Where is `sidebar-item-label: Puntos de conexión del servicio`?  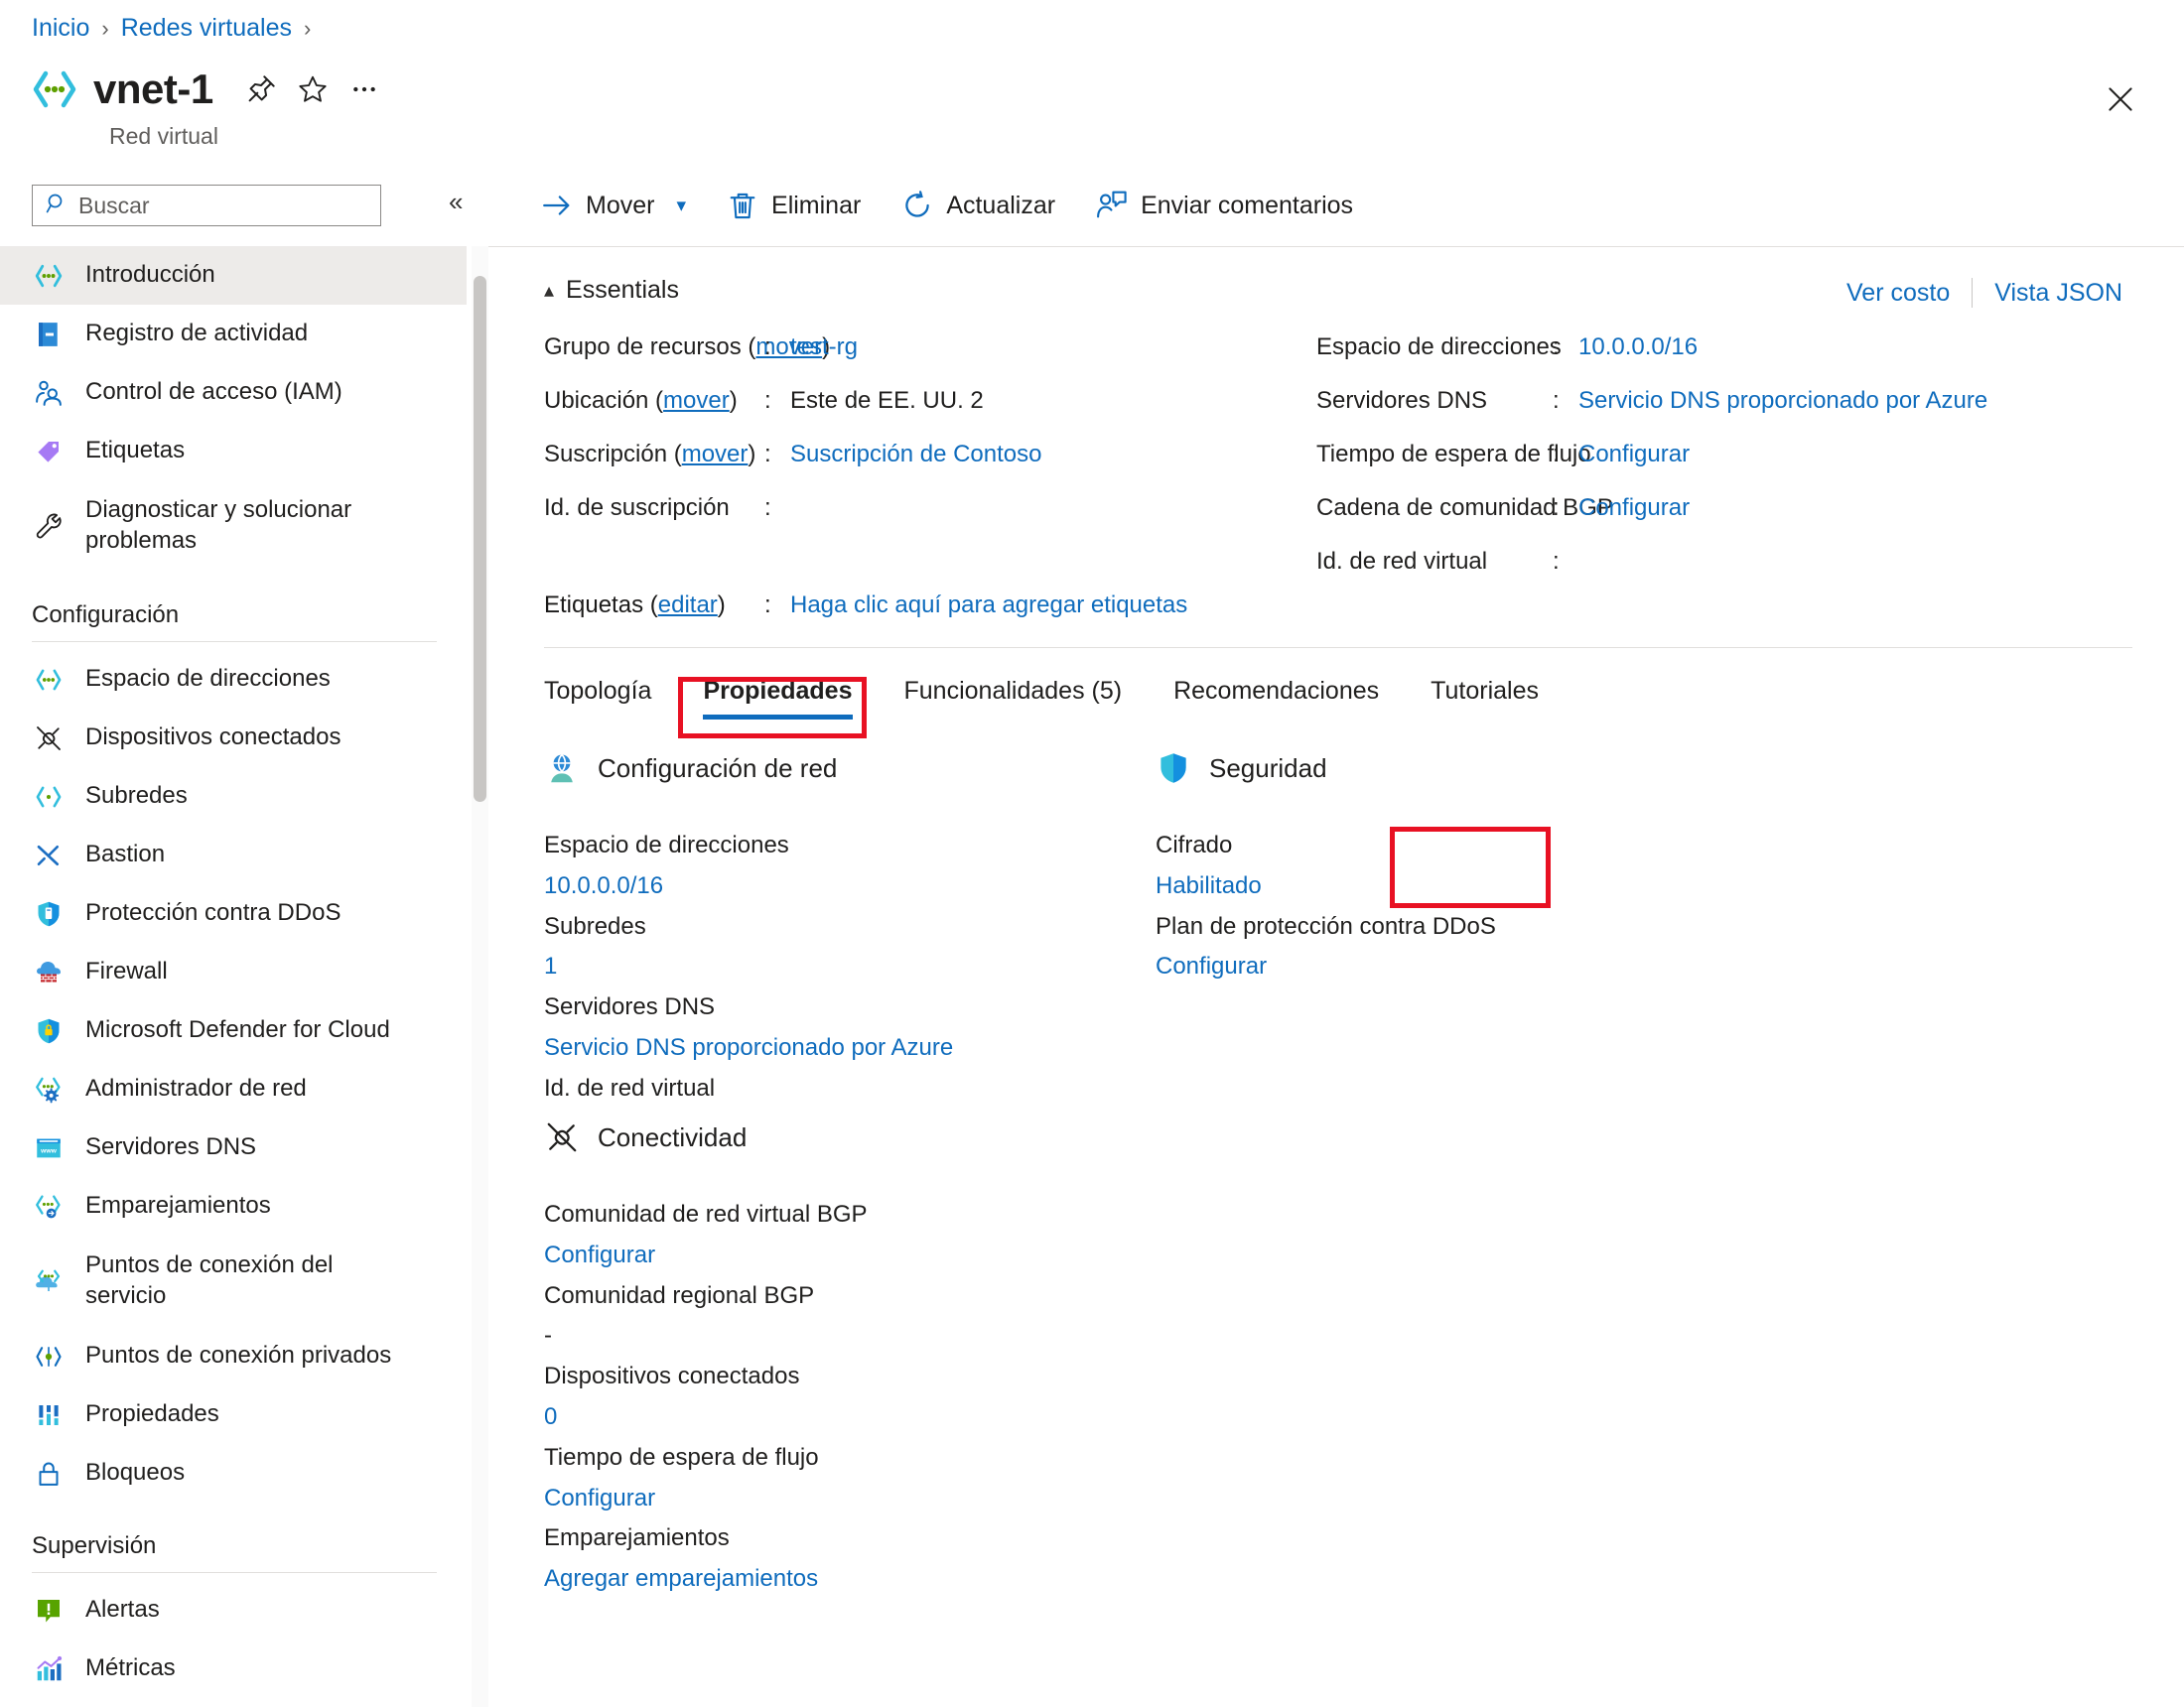 sidebar-item-label: Puntos de conexión del servicio is located at coordinates (209, 1280).